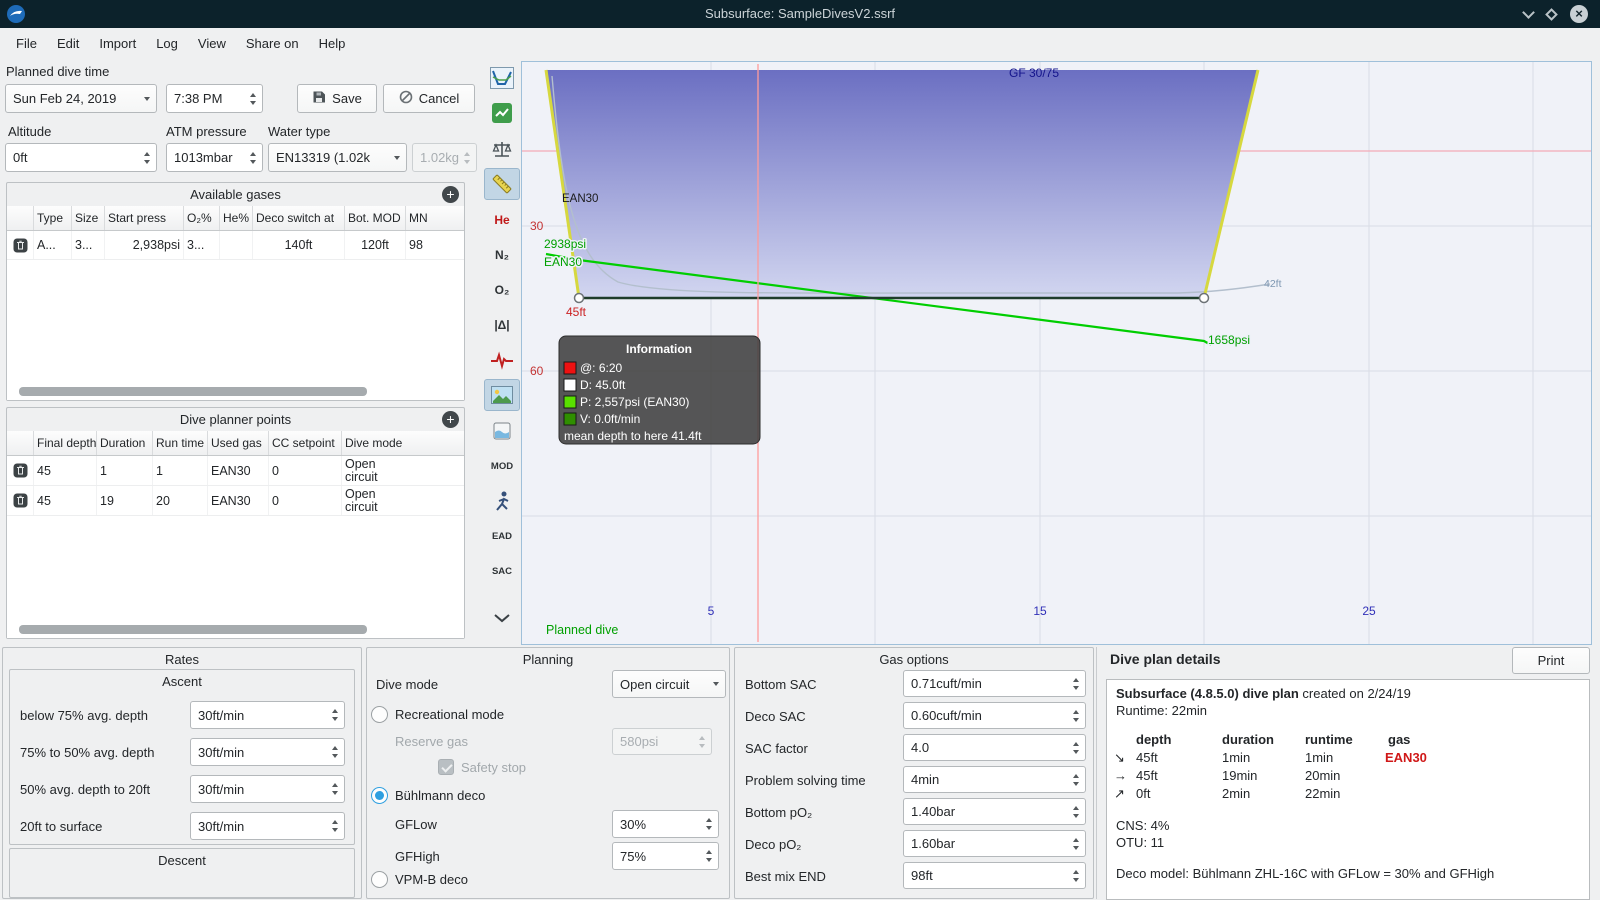 Image resolution: width=1600 pixels, height=900 pixels. Describe the element at coordinates (214, 98) in the screenshot. I see `time-spinbox: 7:38 PM` at that location.